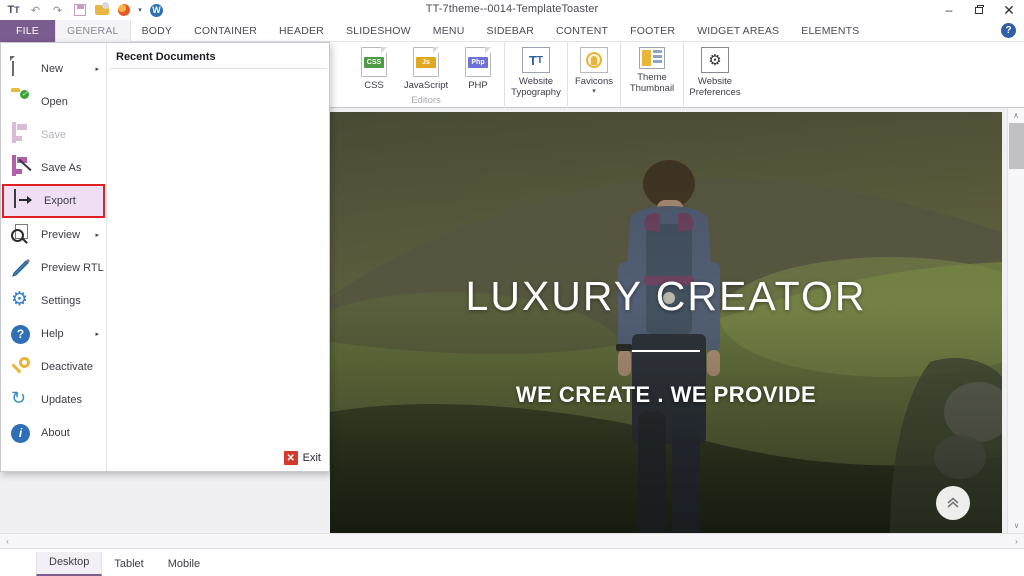  Describe the element at coordinates (426, 100) in the screenshot. I see `ribbon-group-label-editors: Editors` at that location.